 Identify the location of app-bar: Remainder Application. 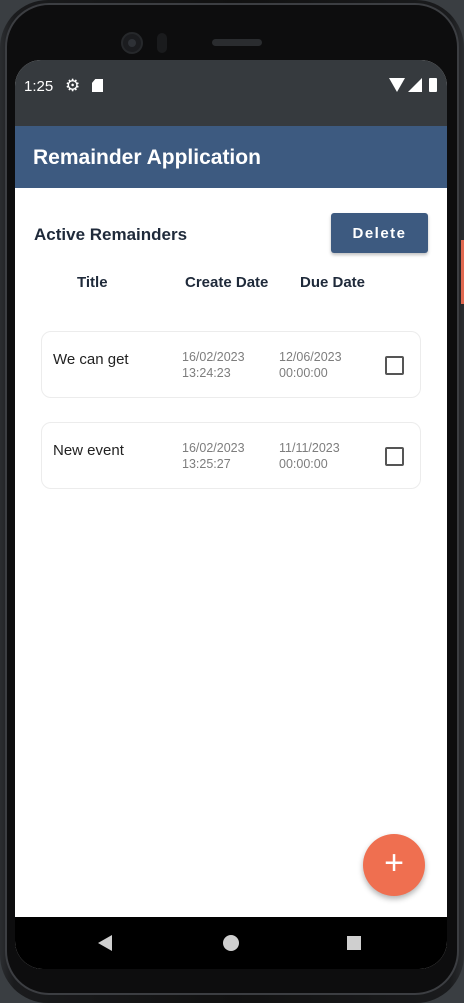
(231, 157).